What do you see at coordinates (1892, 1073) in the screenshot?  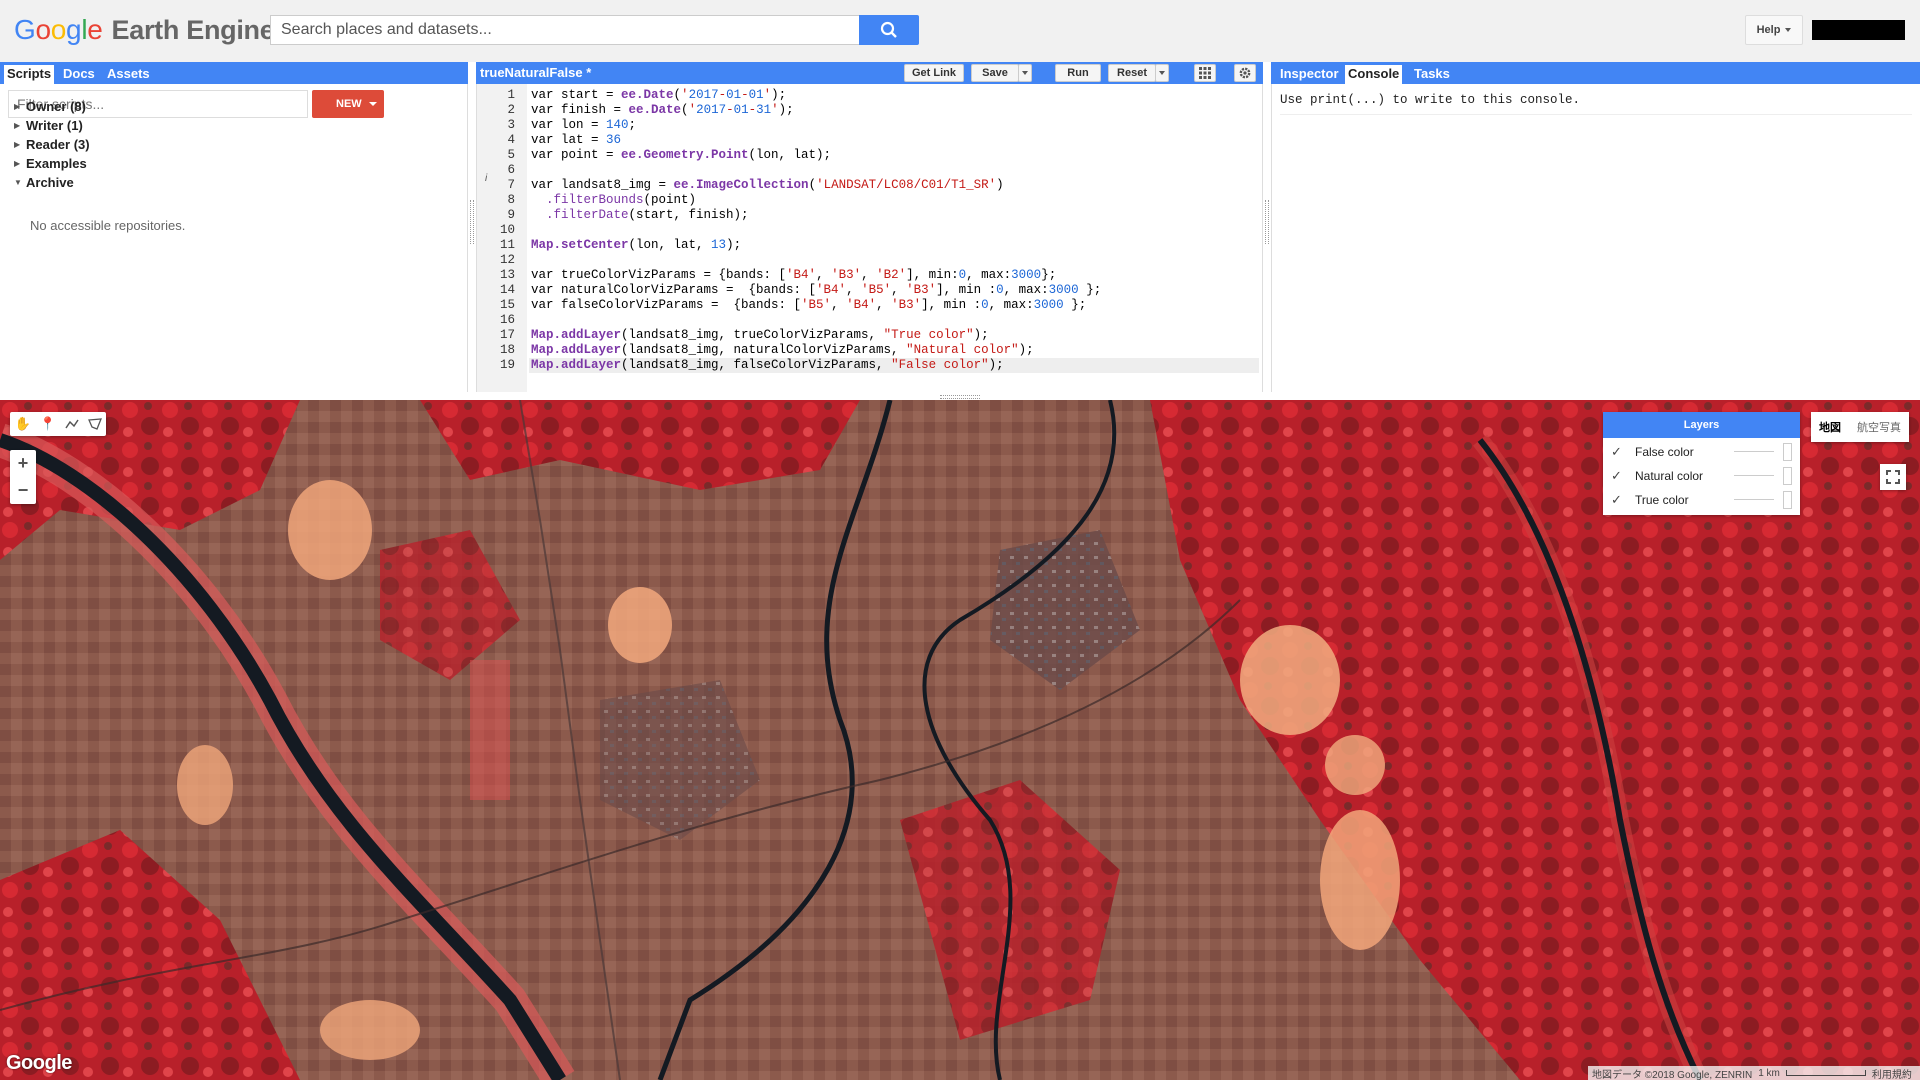 I see `terms-link: 利用規約` at bounding box center [1892, 1073].